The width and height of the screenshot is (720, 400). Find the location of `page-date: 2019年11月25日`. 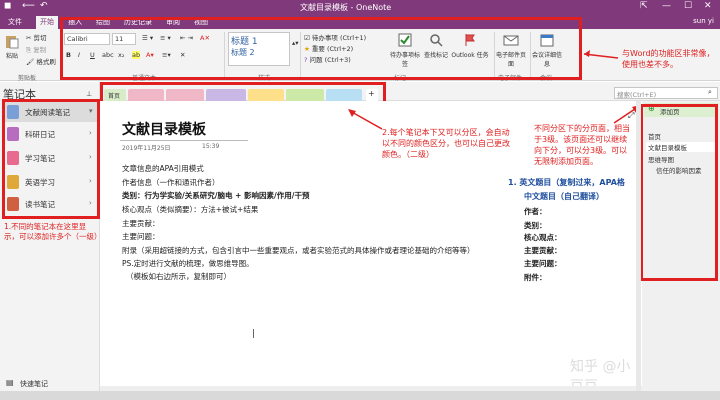

page-date: 2019年11月25日 is located at coordinates (146, 148).